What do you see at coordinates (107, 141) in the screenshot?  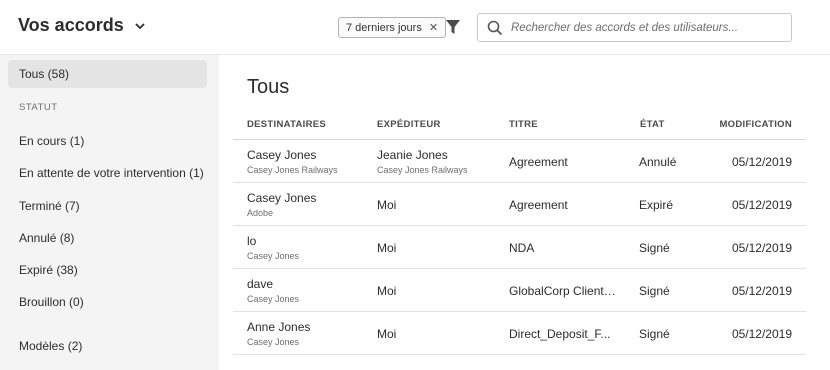 I see `sidebar-item-in-progress: En cours (1)` at bounding box center [107, 141].